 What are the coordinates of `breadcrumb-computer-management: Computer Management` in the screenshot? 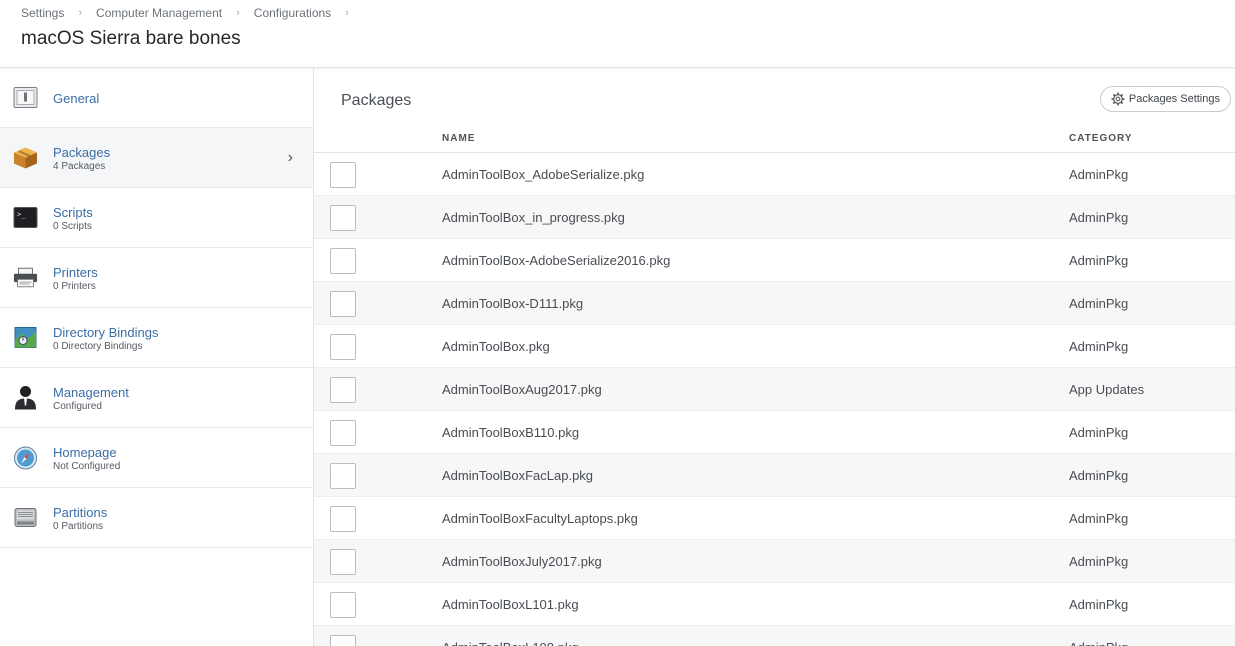 It's located at (159, 13).